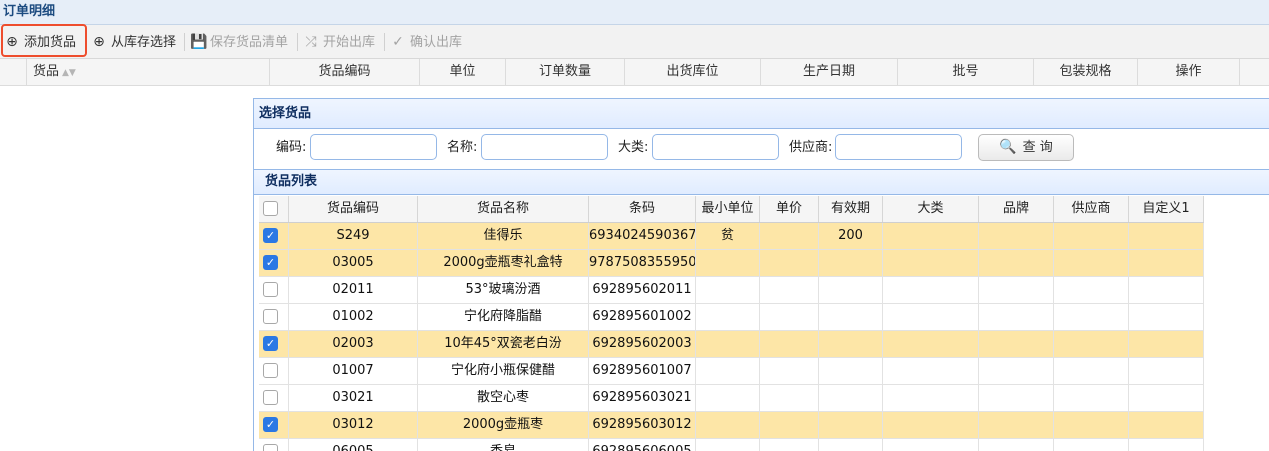  Describe the element at coordinates (99, 42) in the screenshot. I see `plus-circle-icon: ⊕` at that location.